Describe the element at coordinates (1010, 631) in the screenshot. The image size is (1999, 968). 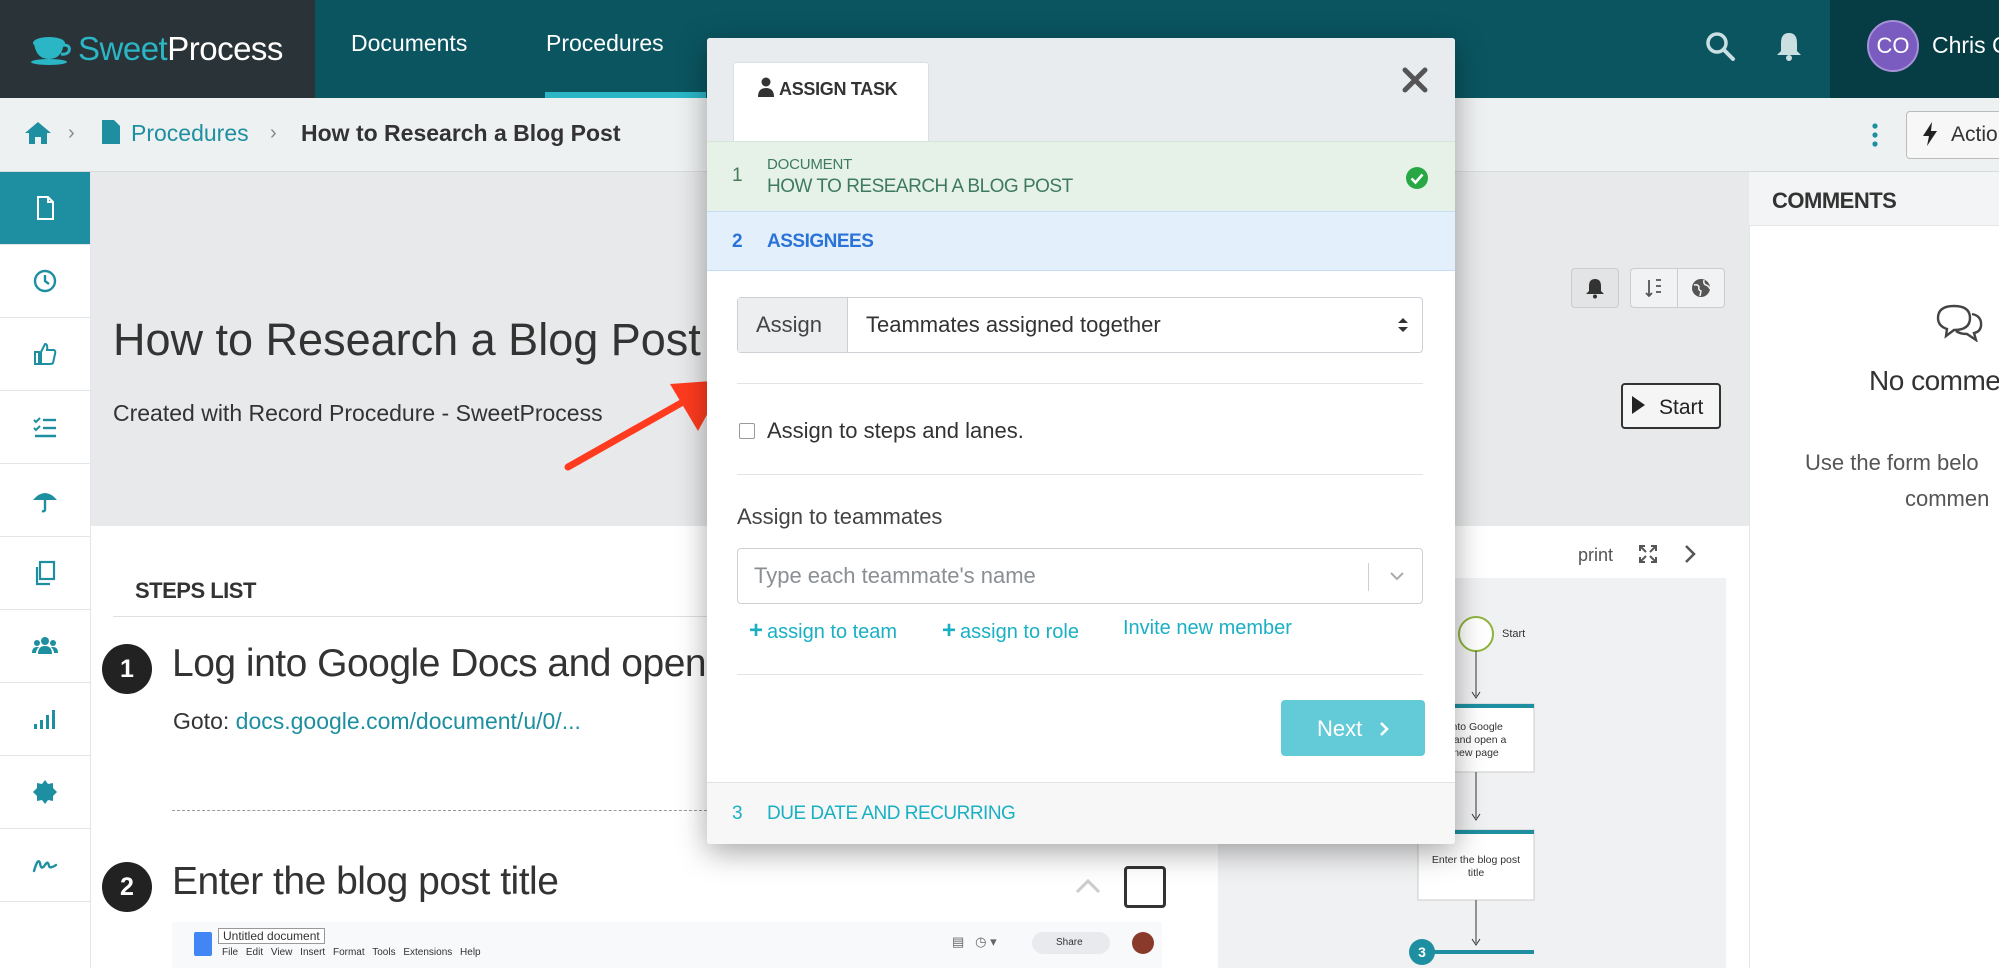
I see `assign-to-role-link: + assign to role` at that location.